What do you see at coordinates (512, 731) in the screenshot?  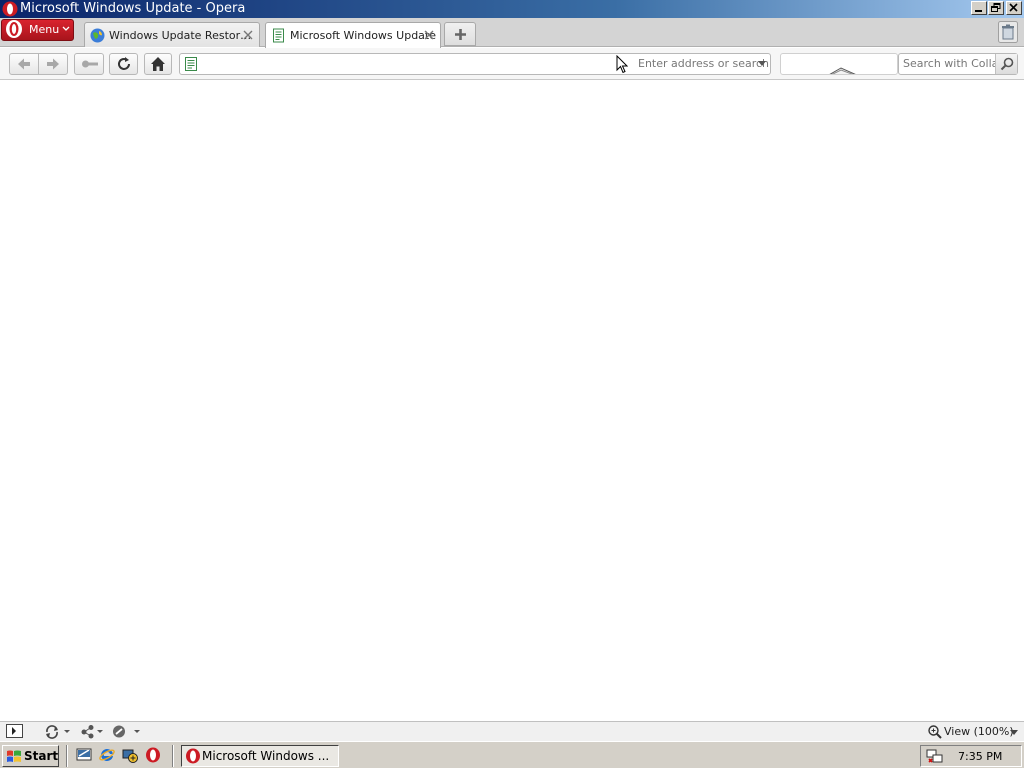 I see `status-bar: View (100%)` at bounding box center [512, 731].